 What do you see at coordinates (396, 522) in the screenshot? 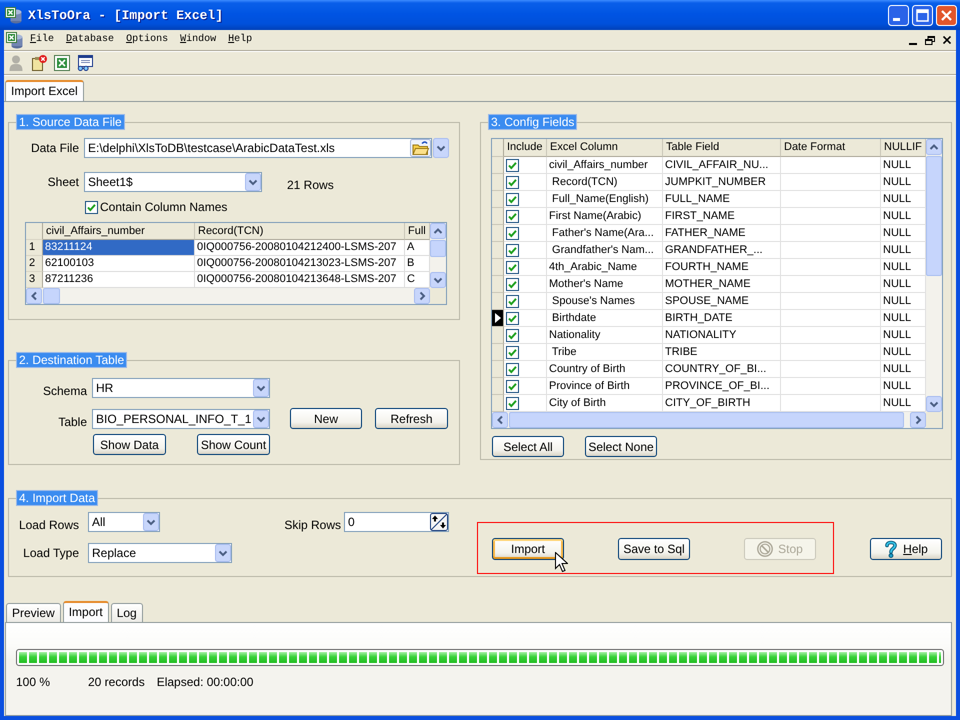
I see `skip-rows-field: 0` at bounding box center [396, 522].